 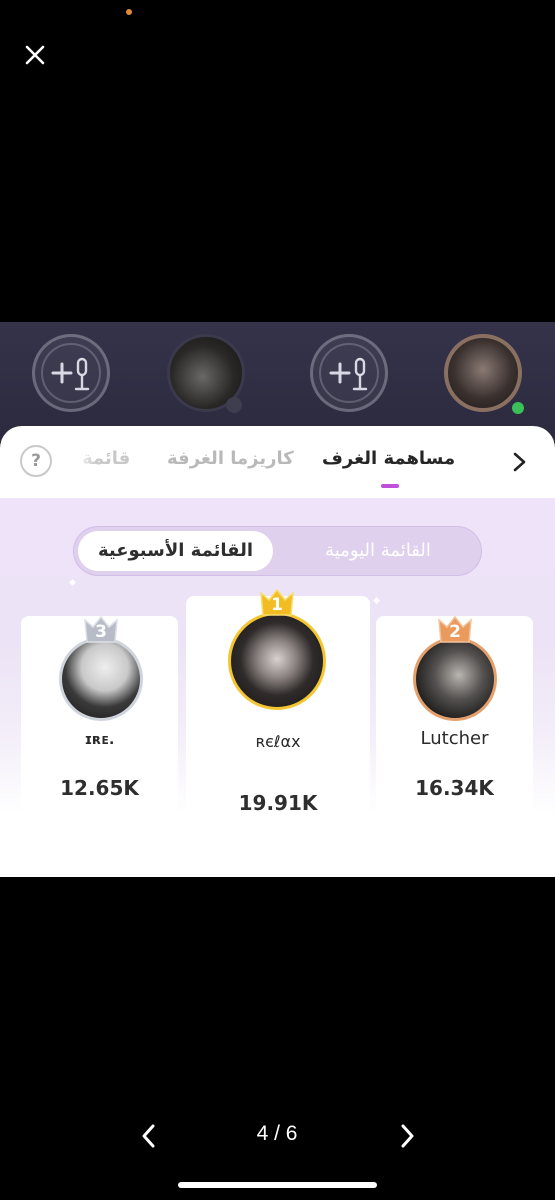 What do you see at coordinates (278, 803) in the screenshot?
I see `podium-score-first: 19.91K` at bounding box center [278, 803].